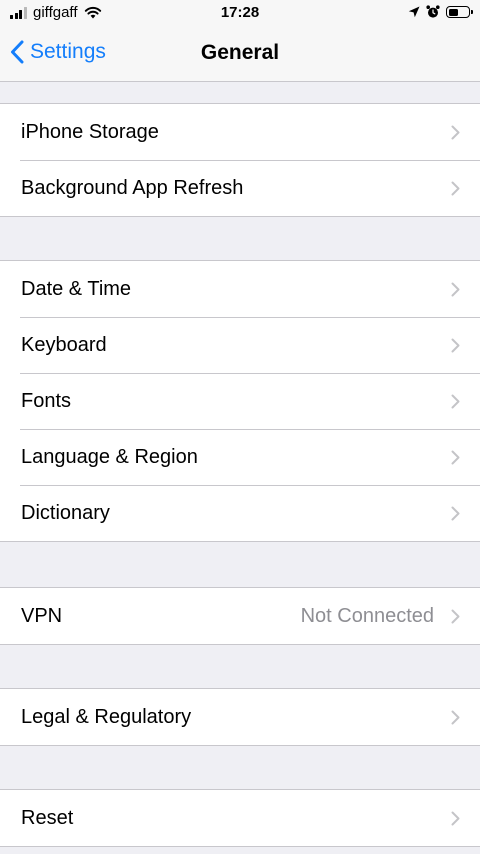  I want to click on navigation-bar: Settings General, so click(240, 55).